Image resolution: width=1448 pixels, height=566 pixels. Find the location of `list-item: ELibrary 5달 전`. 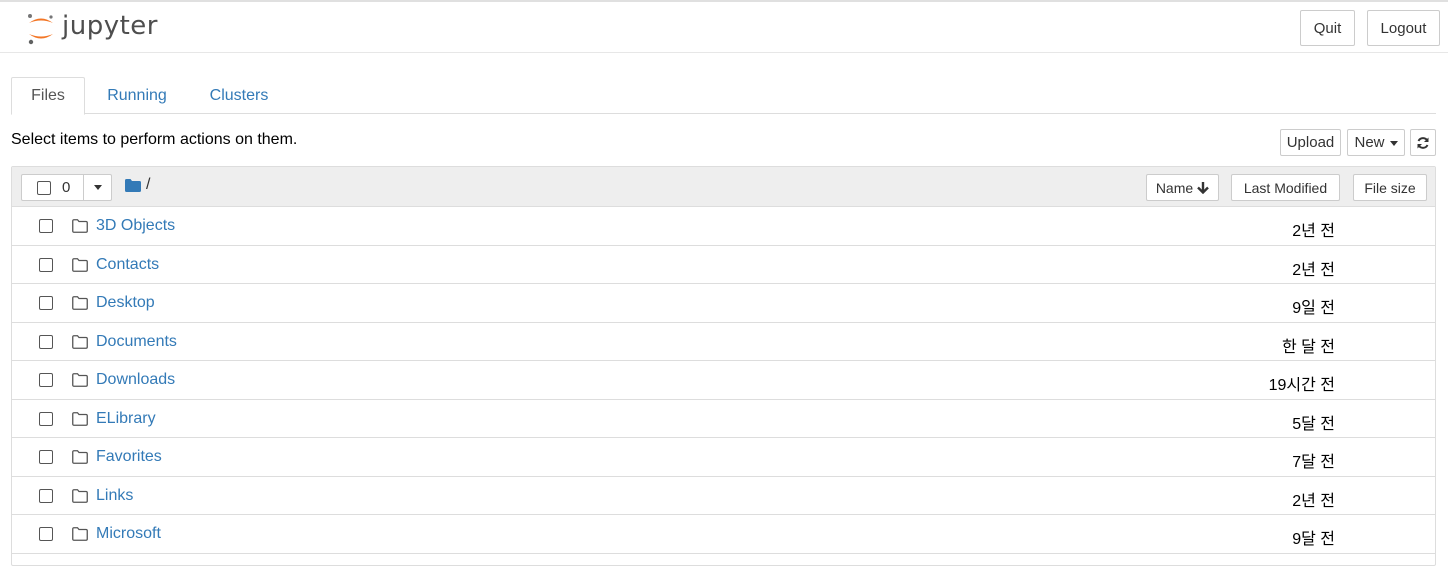

list-item: ELibrary 5달 전 is located at coordinates (723, 418).